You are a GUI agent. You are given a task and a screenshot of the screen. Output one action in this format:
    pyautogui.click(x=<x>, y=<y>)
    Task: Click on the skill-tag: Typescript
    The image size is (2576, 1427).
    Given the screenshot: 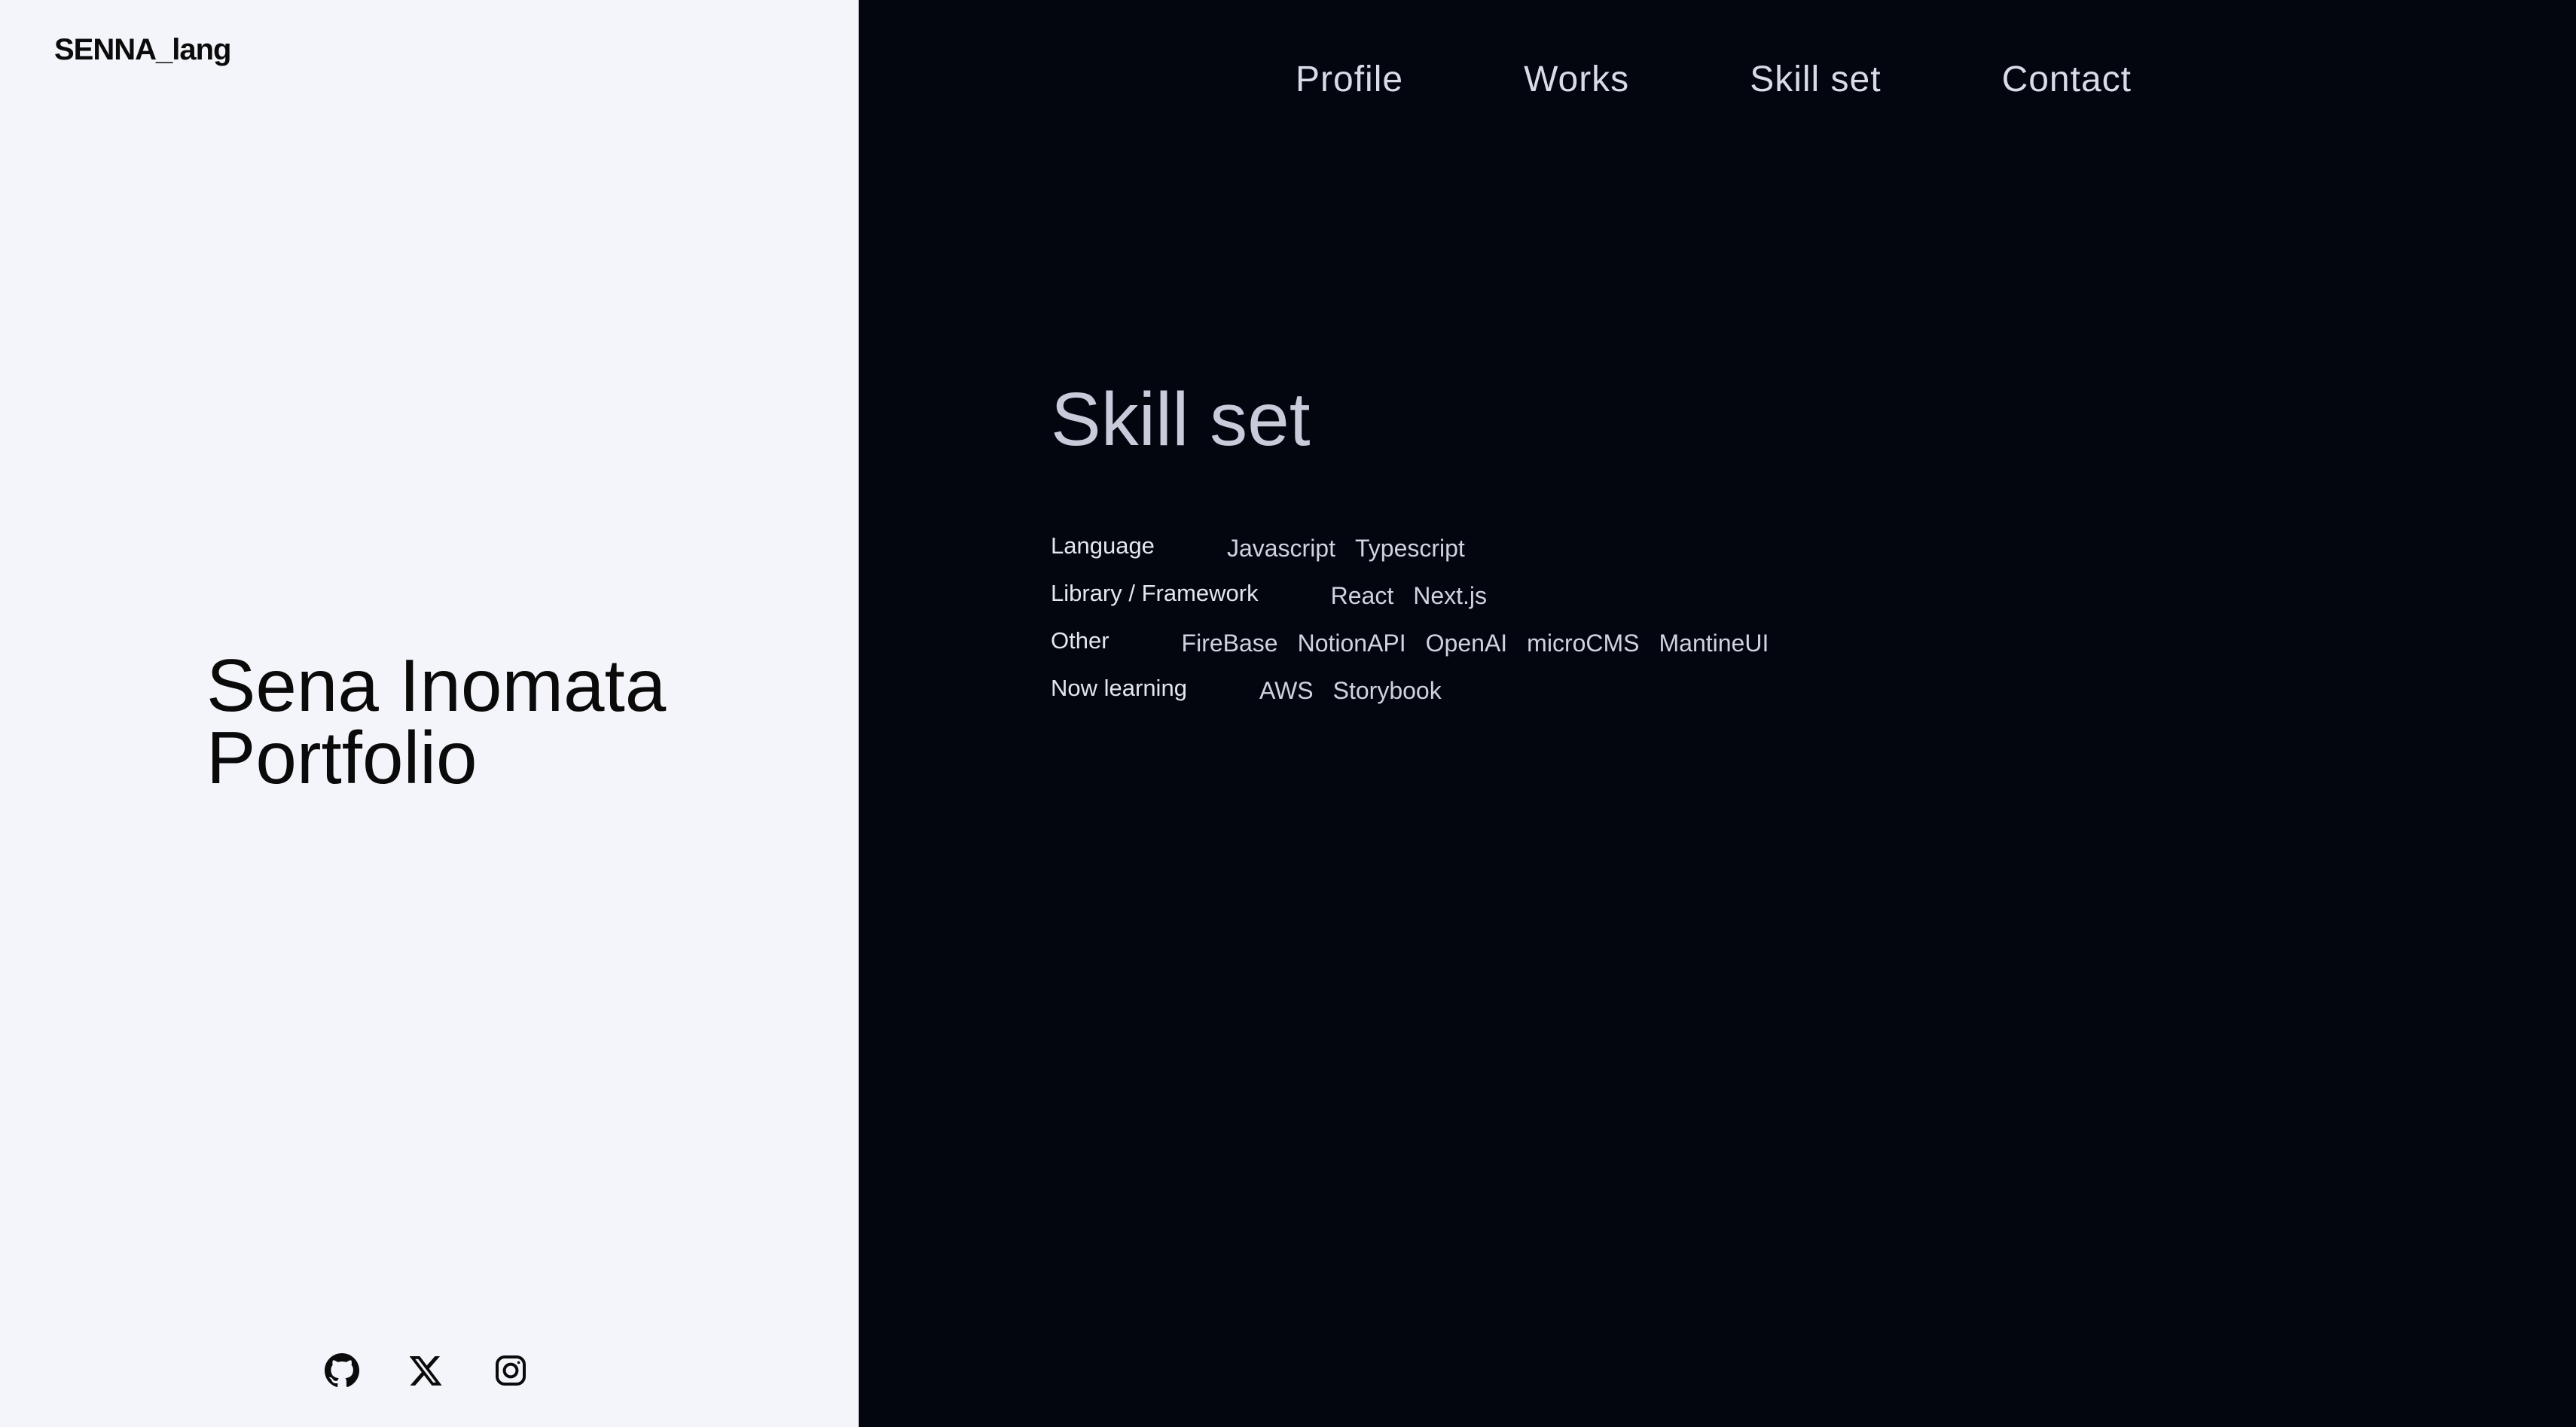 What is the action you would take?
    pyautogui.click(x=1410, y=548)
    